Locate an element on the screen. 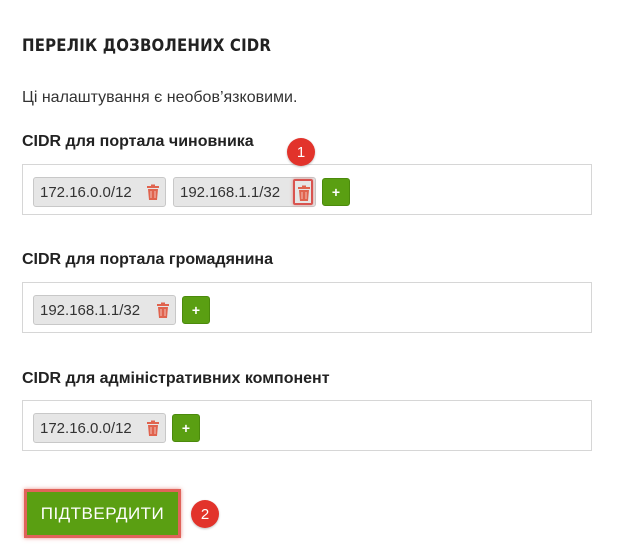 This screenshot has height=557, width=638. section-label-official-portal: CIDR для портала чиновника is located at coordinates (138, 141).